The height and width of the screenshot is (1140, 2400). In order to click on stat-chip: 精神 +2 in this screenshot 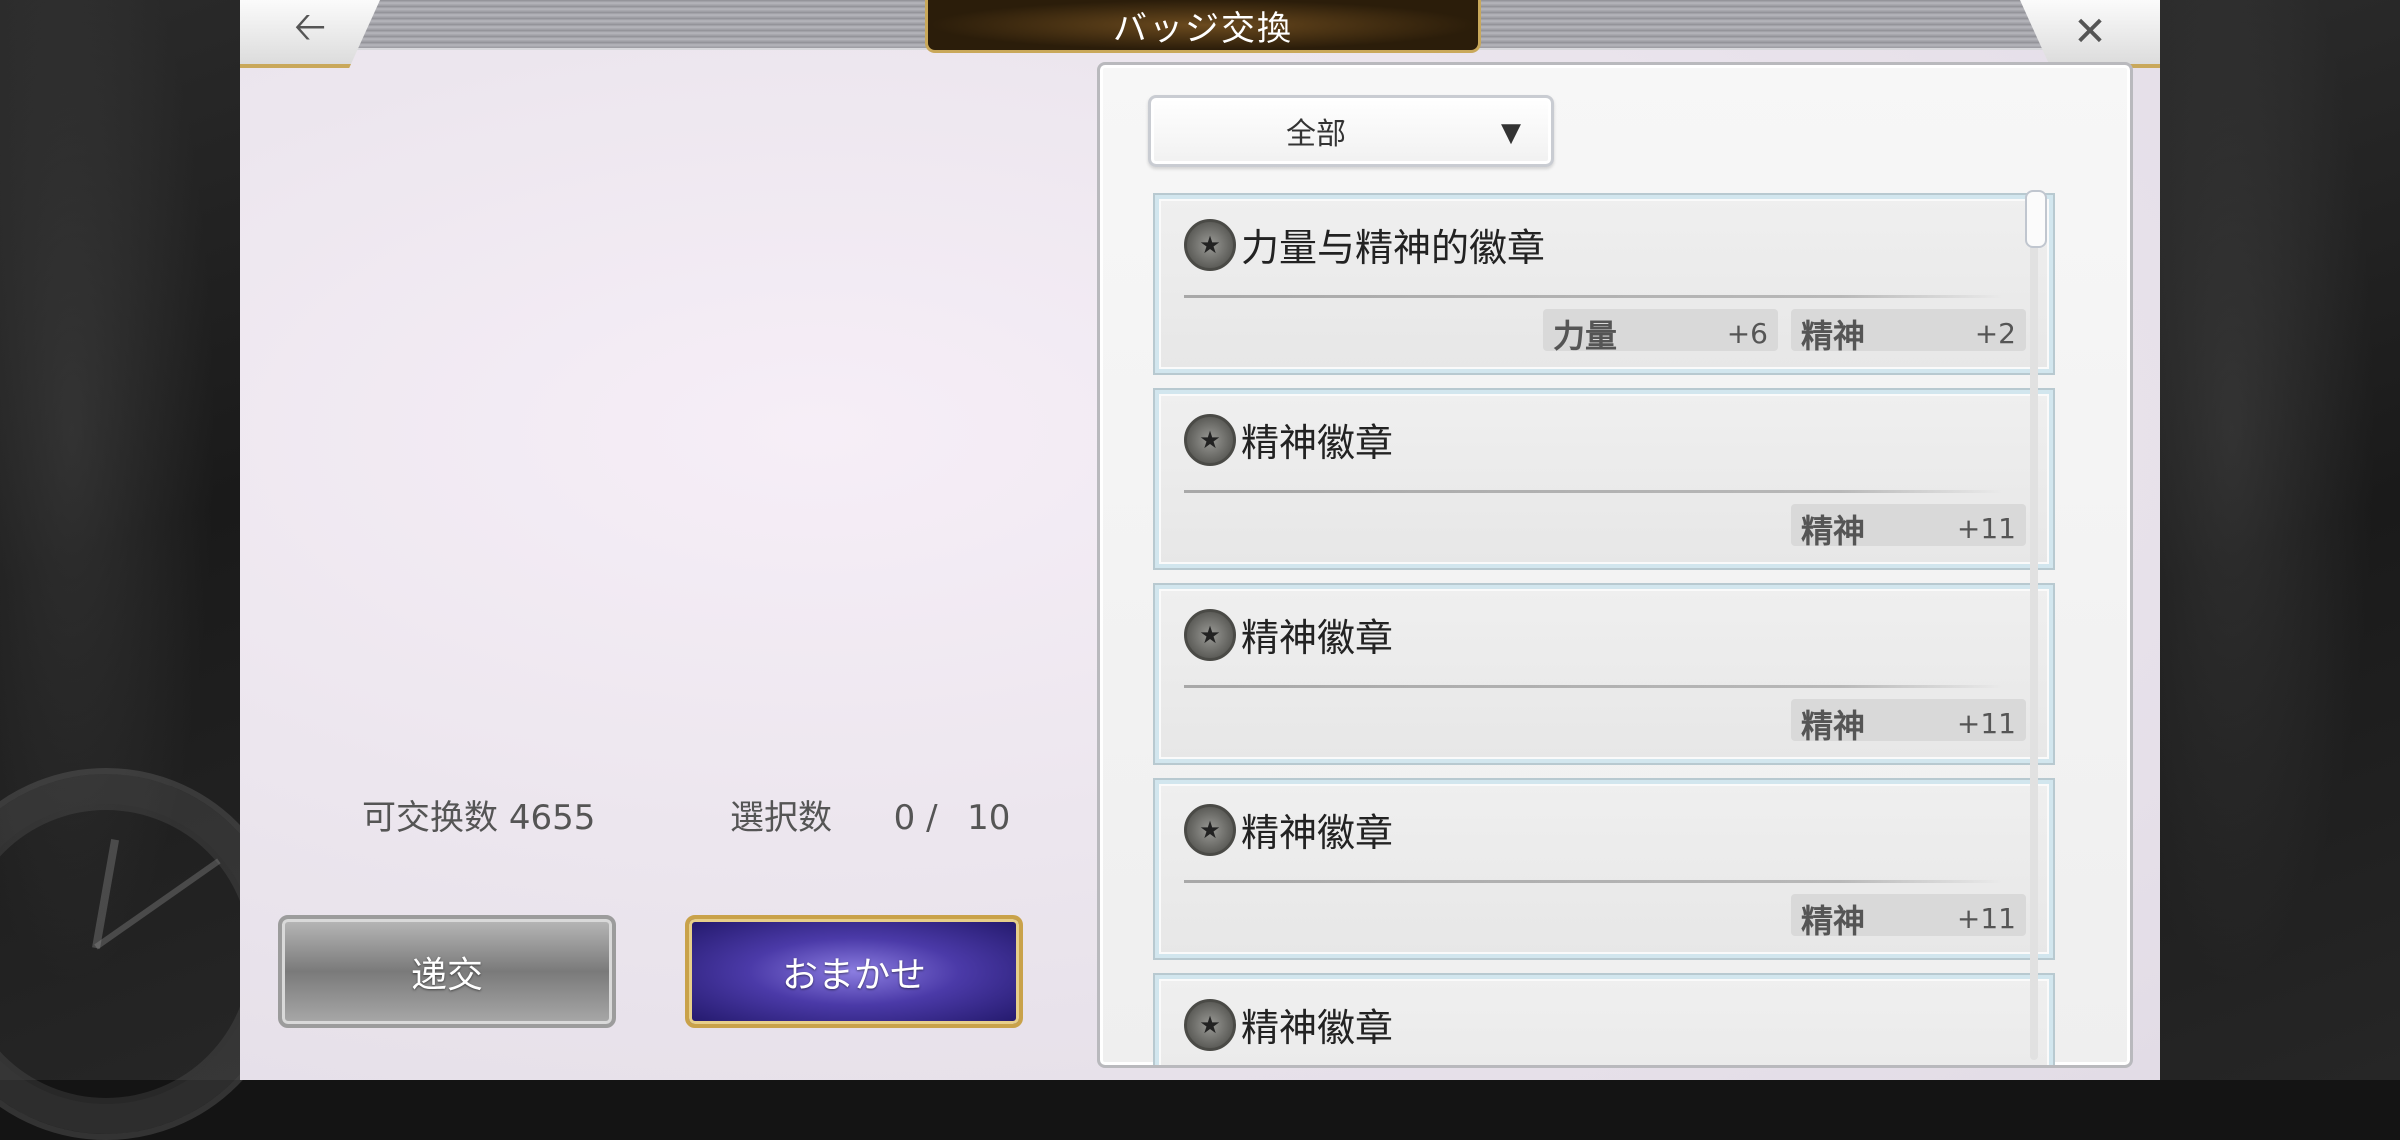, I will do `click(1908, 332)`.